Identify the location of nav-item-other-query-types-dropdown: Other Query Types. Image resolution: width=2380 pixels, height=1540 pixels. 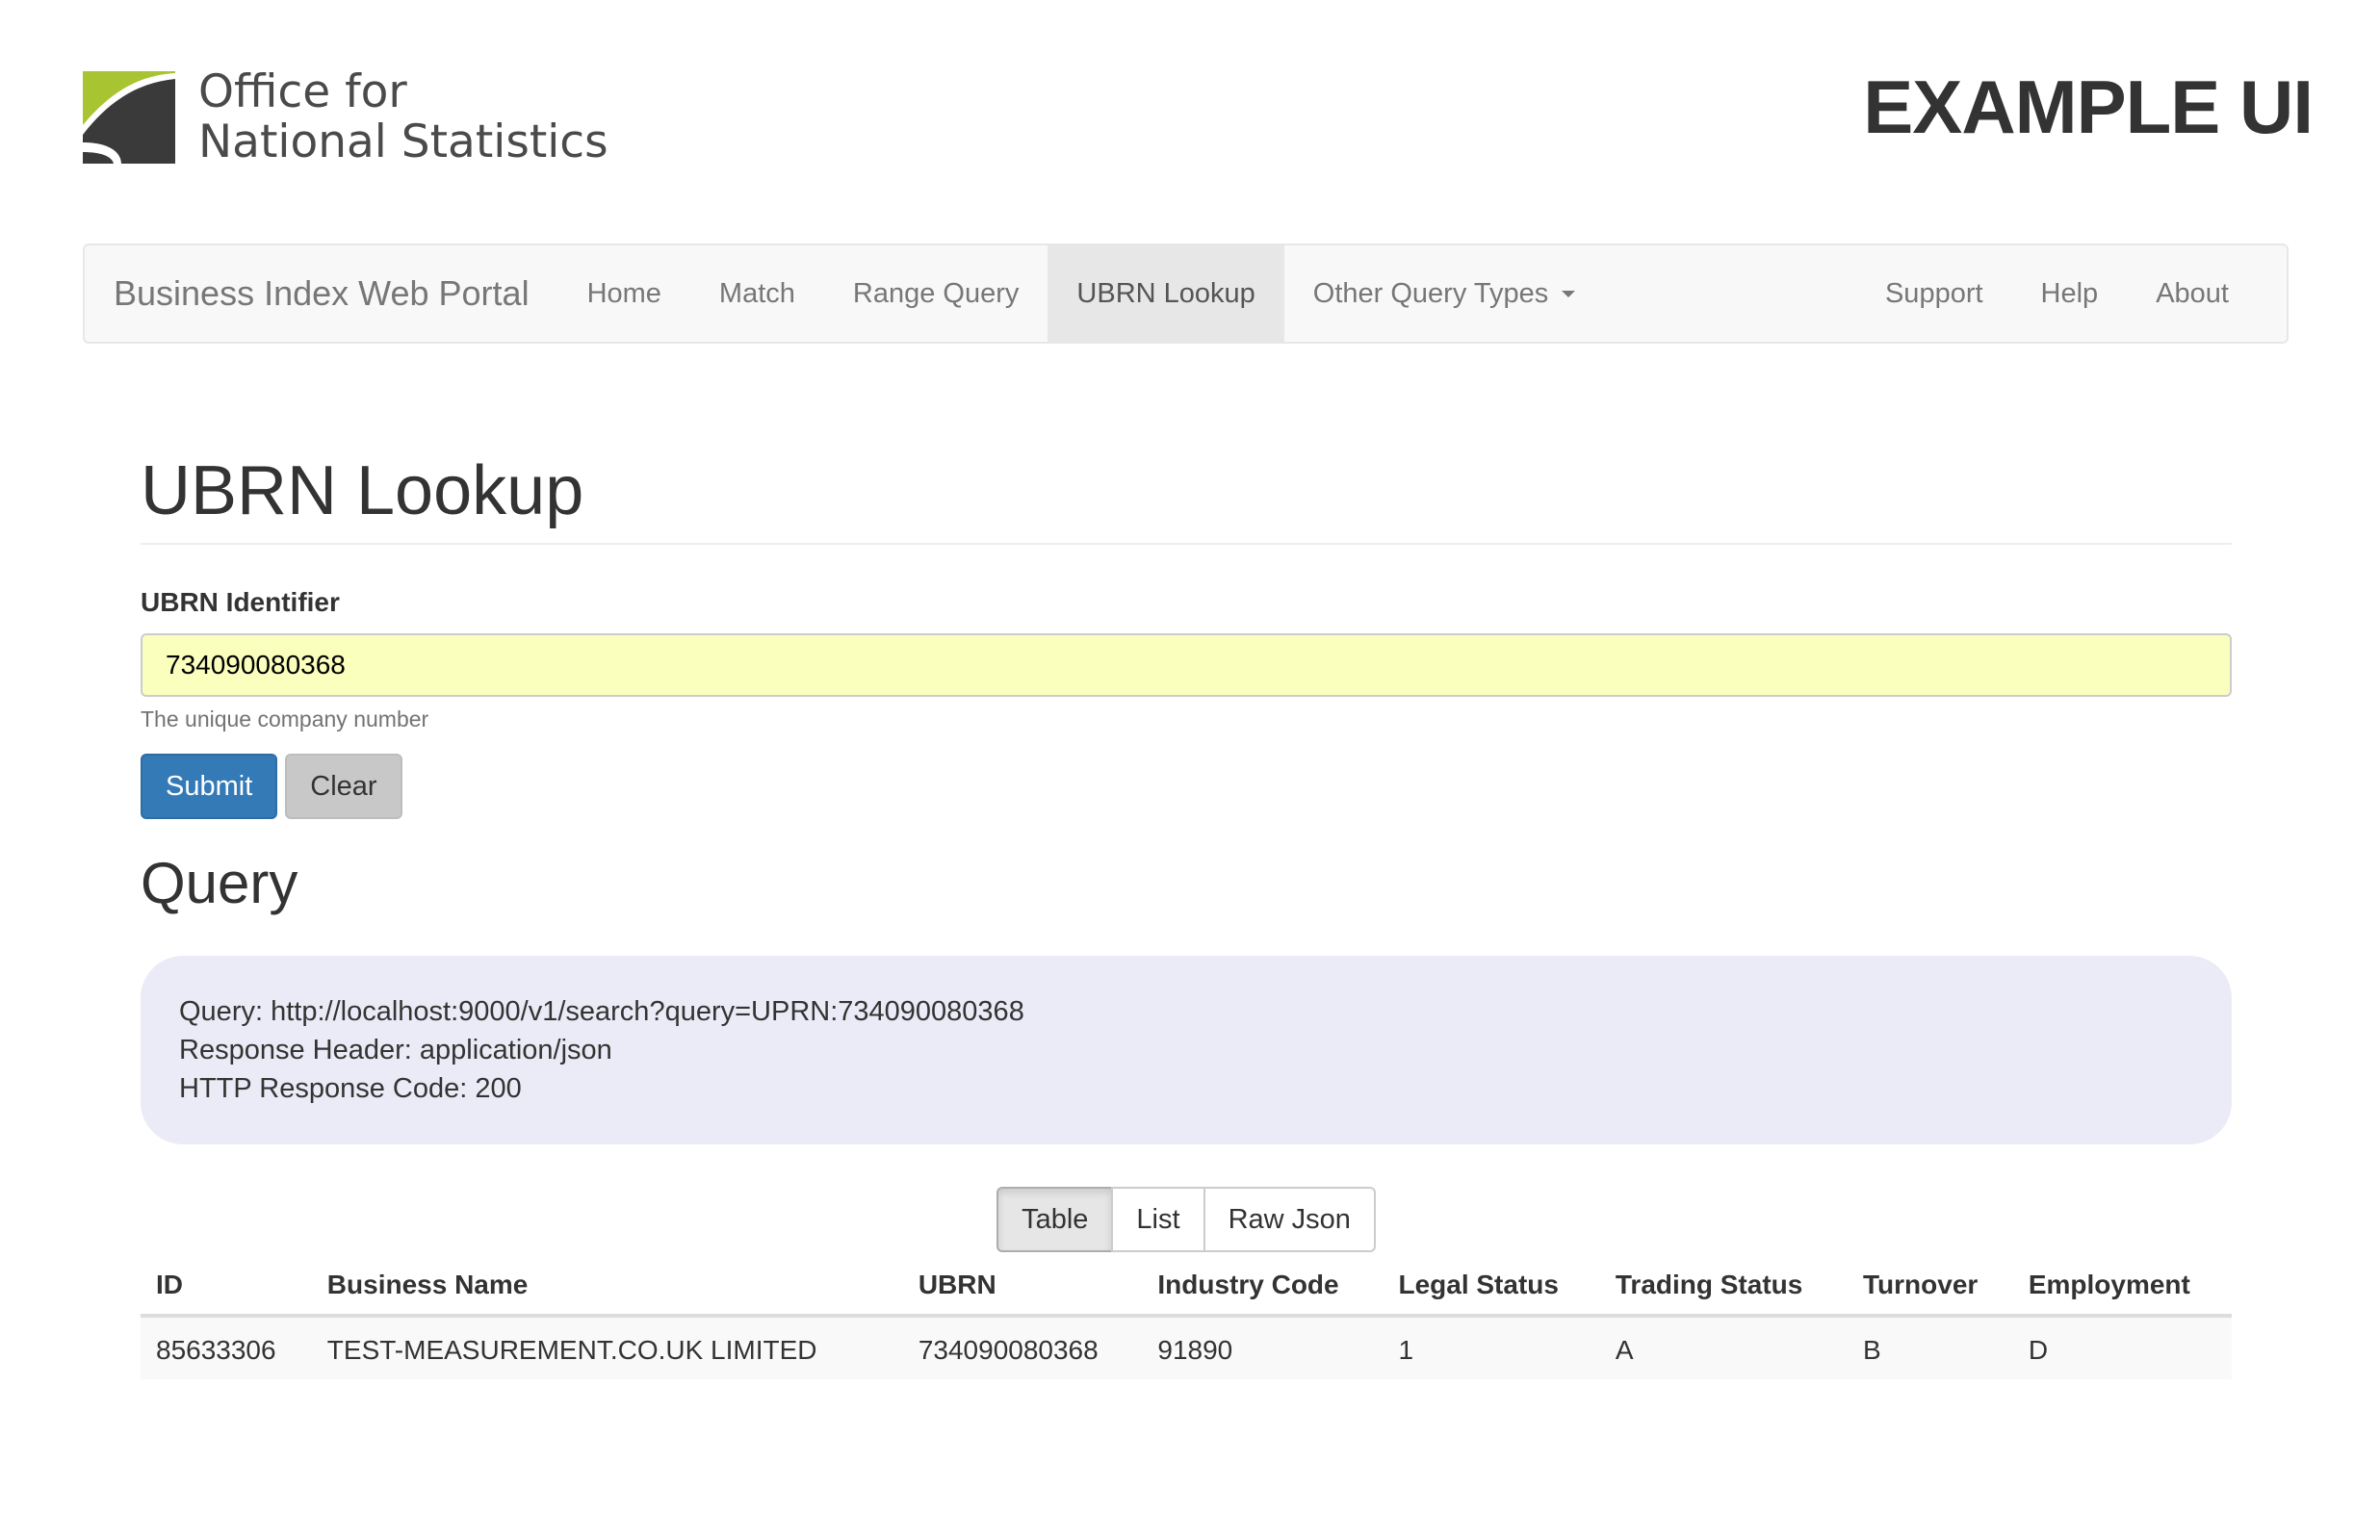
(1444, 293).